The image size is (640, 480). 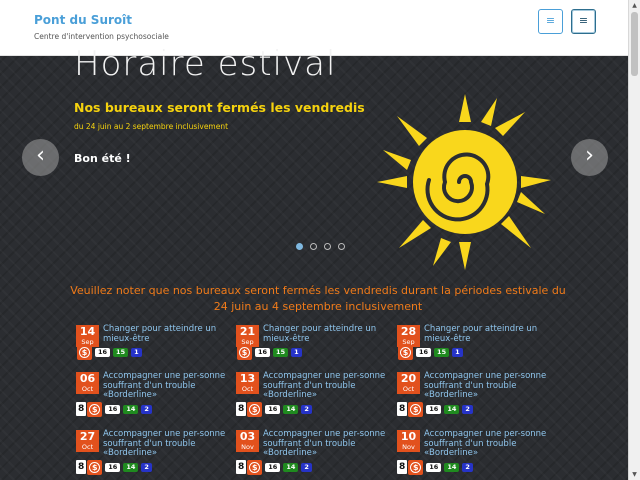 I want to click on chevron-left-icon: ‹, so click(x=40, y=155).